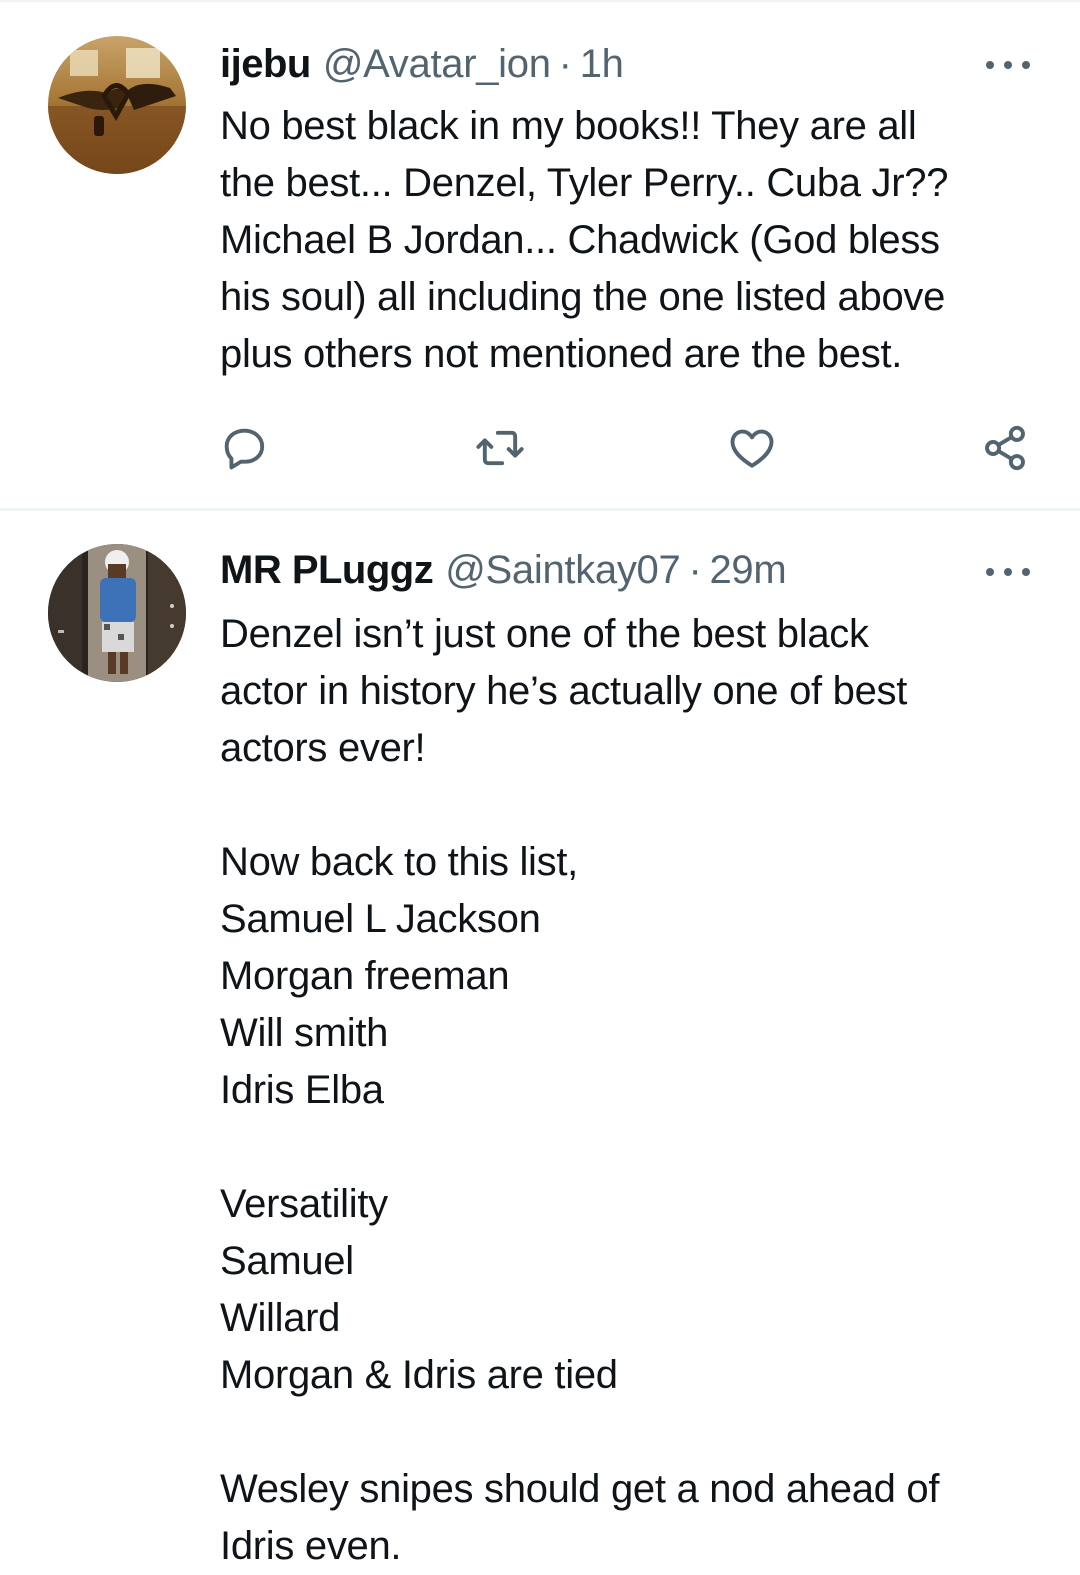  I want to click on tweet-actions, so click(540, 448).